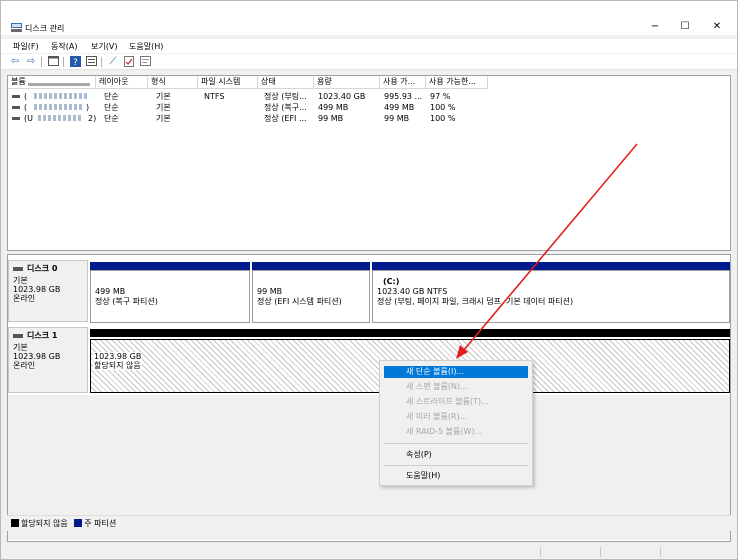 This screenshot has width=738, height=560. What do you see at coordinates (92, 118) in the screenshot?
I see `volume-name-suffix: 2)` at bounding box center [92, 118].